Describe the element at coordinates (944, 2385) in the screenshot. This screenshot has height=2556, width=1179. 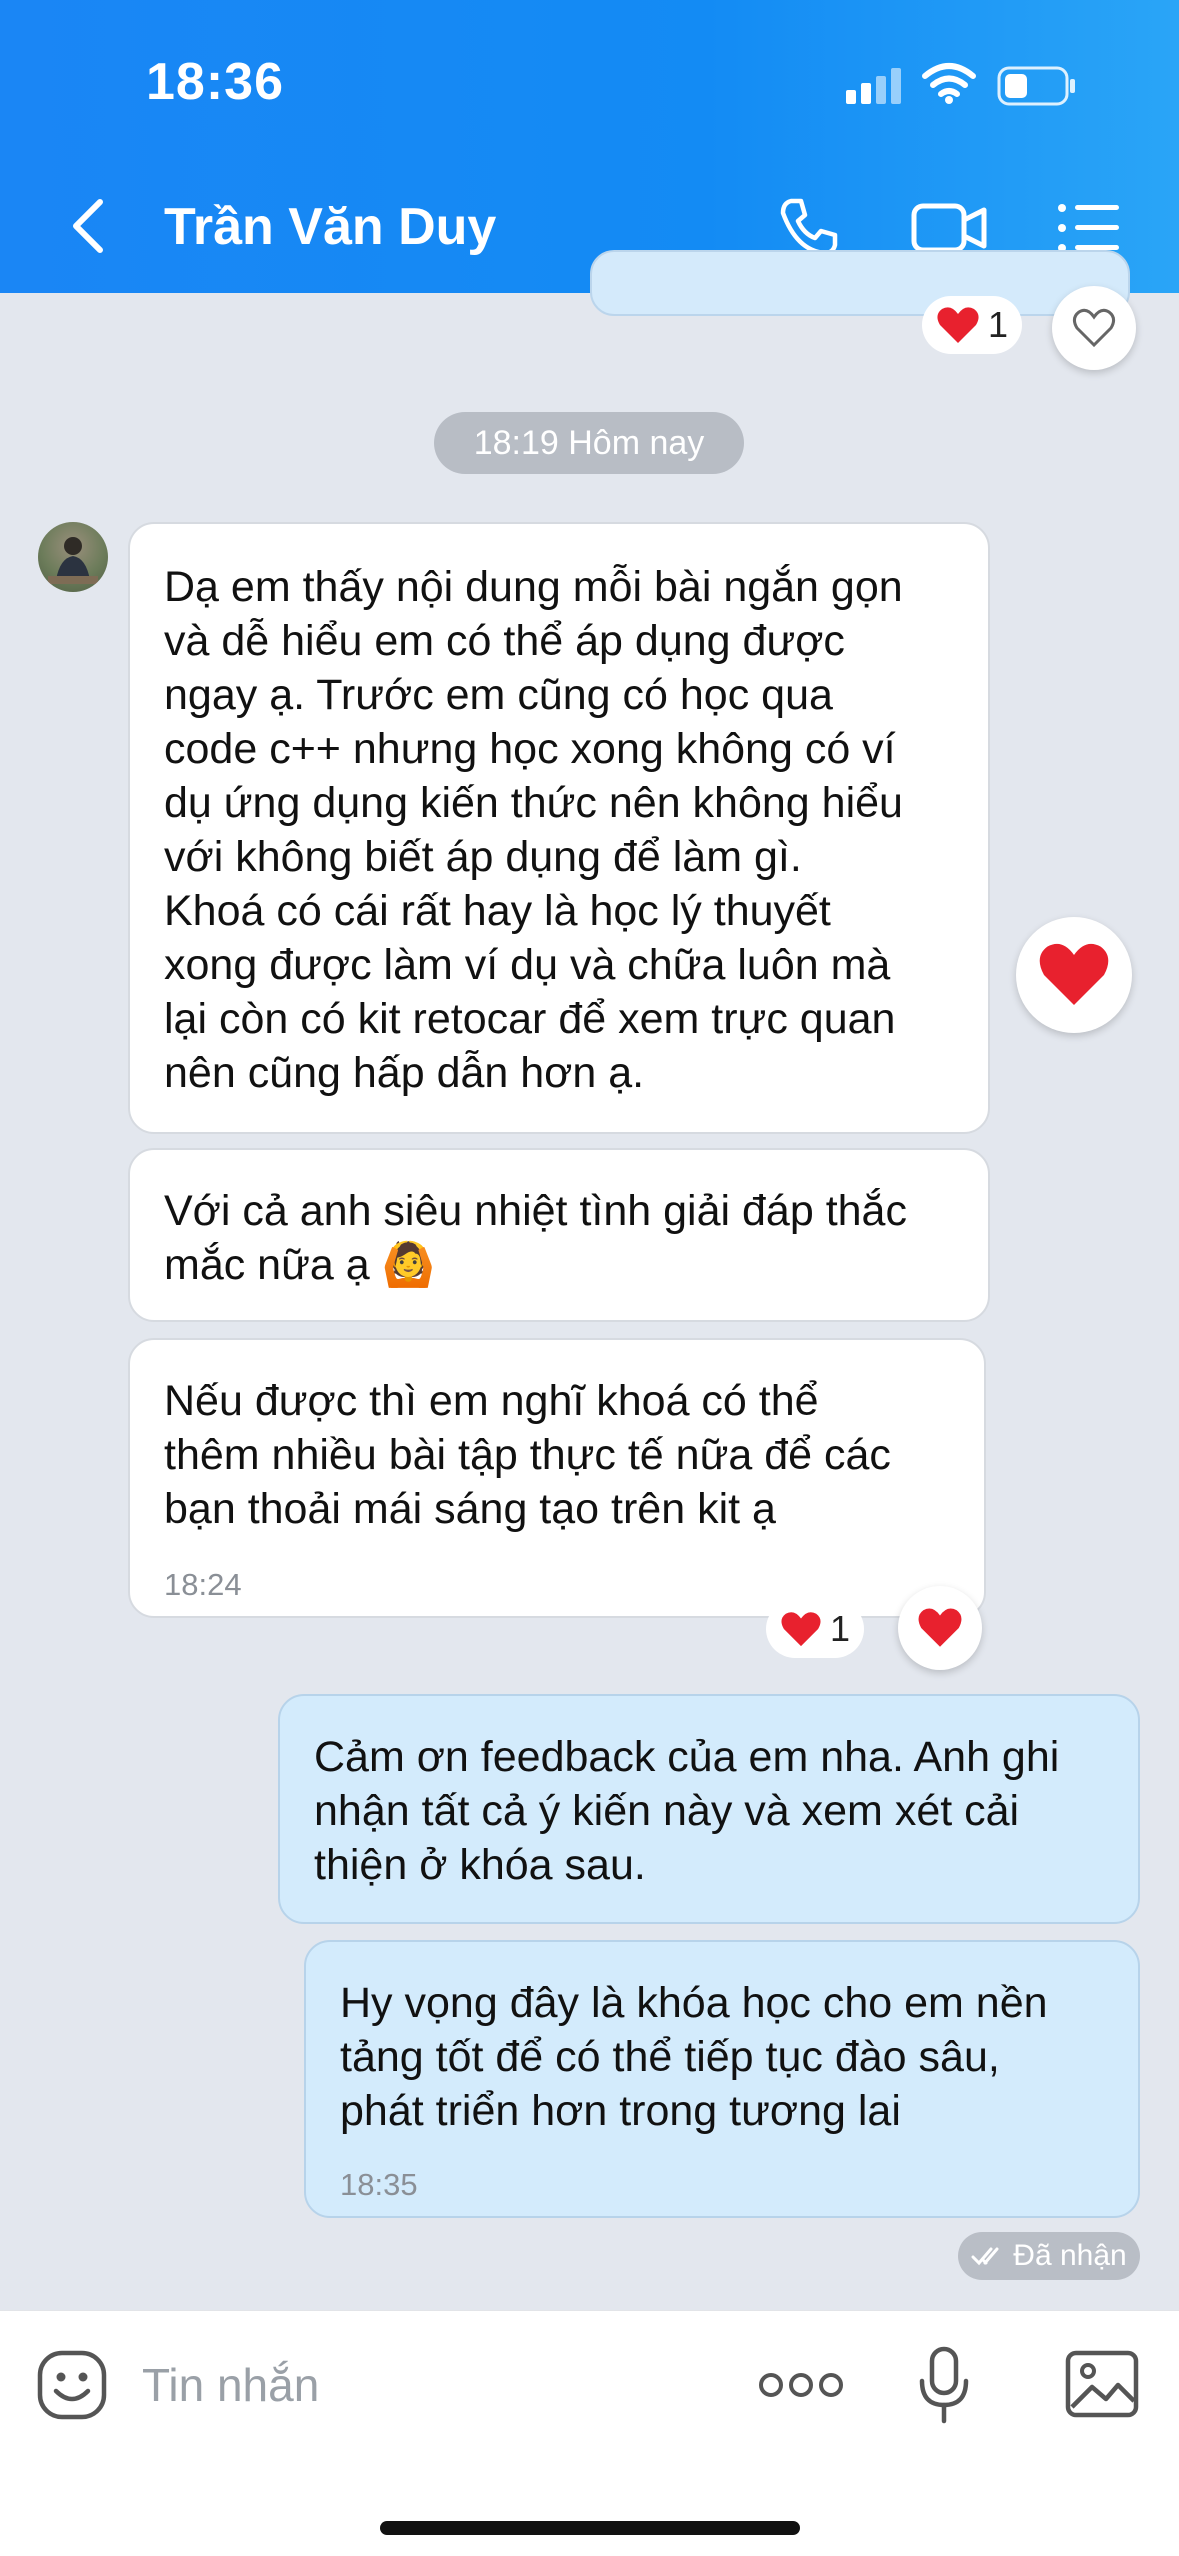
I see `microphone-icon` at that location.